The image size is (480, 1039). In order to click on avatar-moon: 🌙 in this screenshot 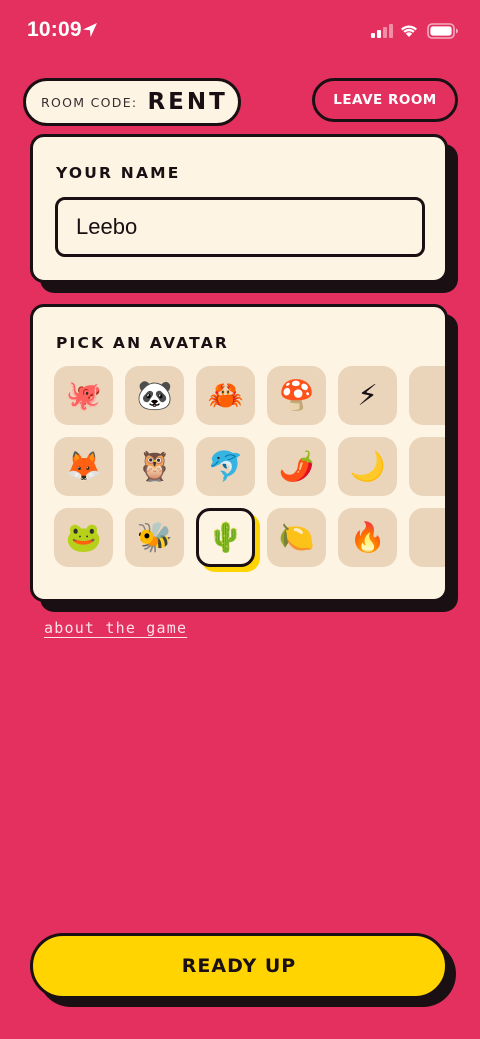, I will do `click(367, 466)`.